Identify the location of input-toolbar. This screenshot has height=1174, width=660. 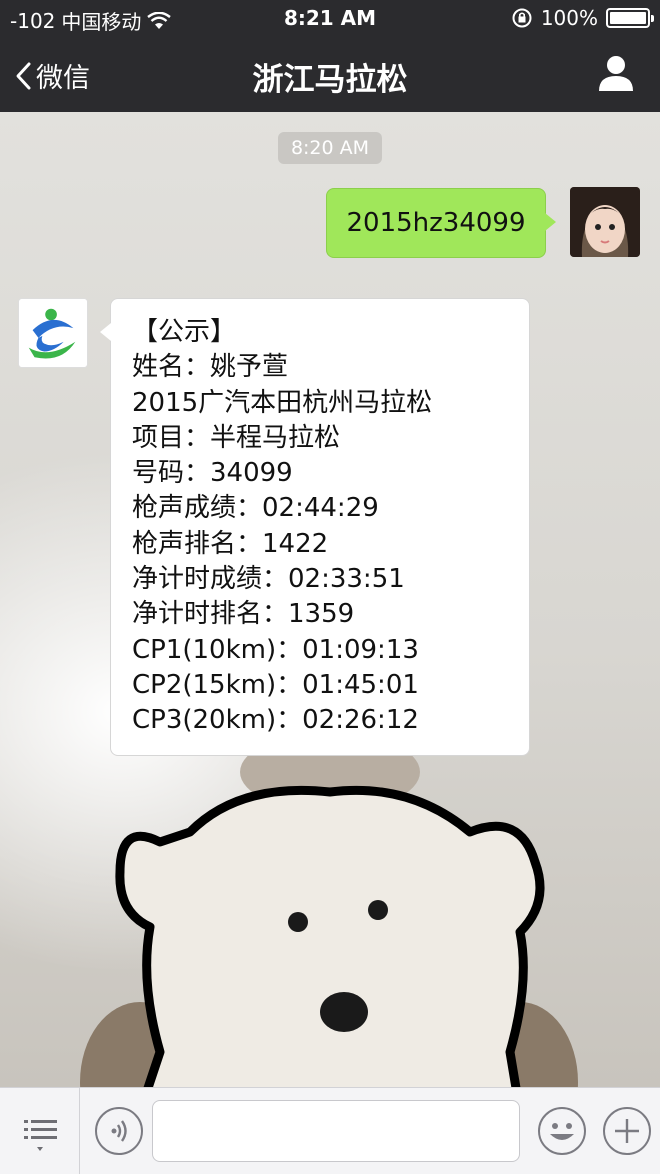
(330, 1130).